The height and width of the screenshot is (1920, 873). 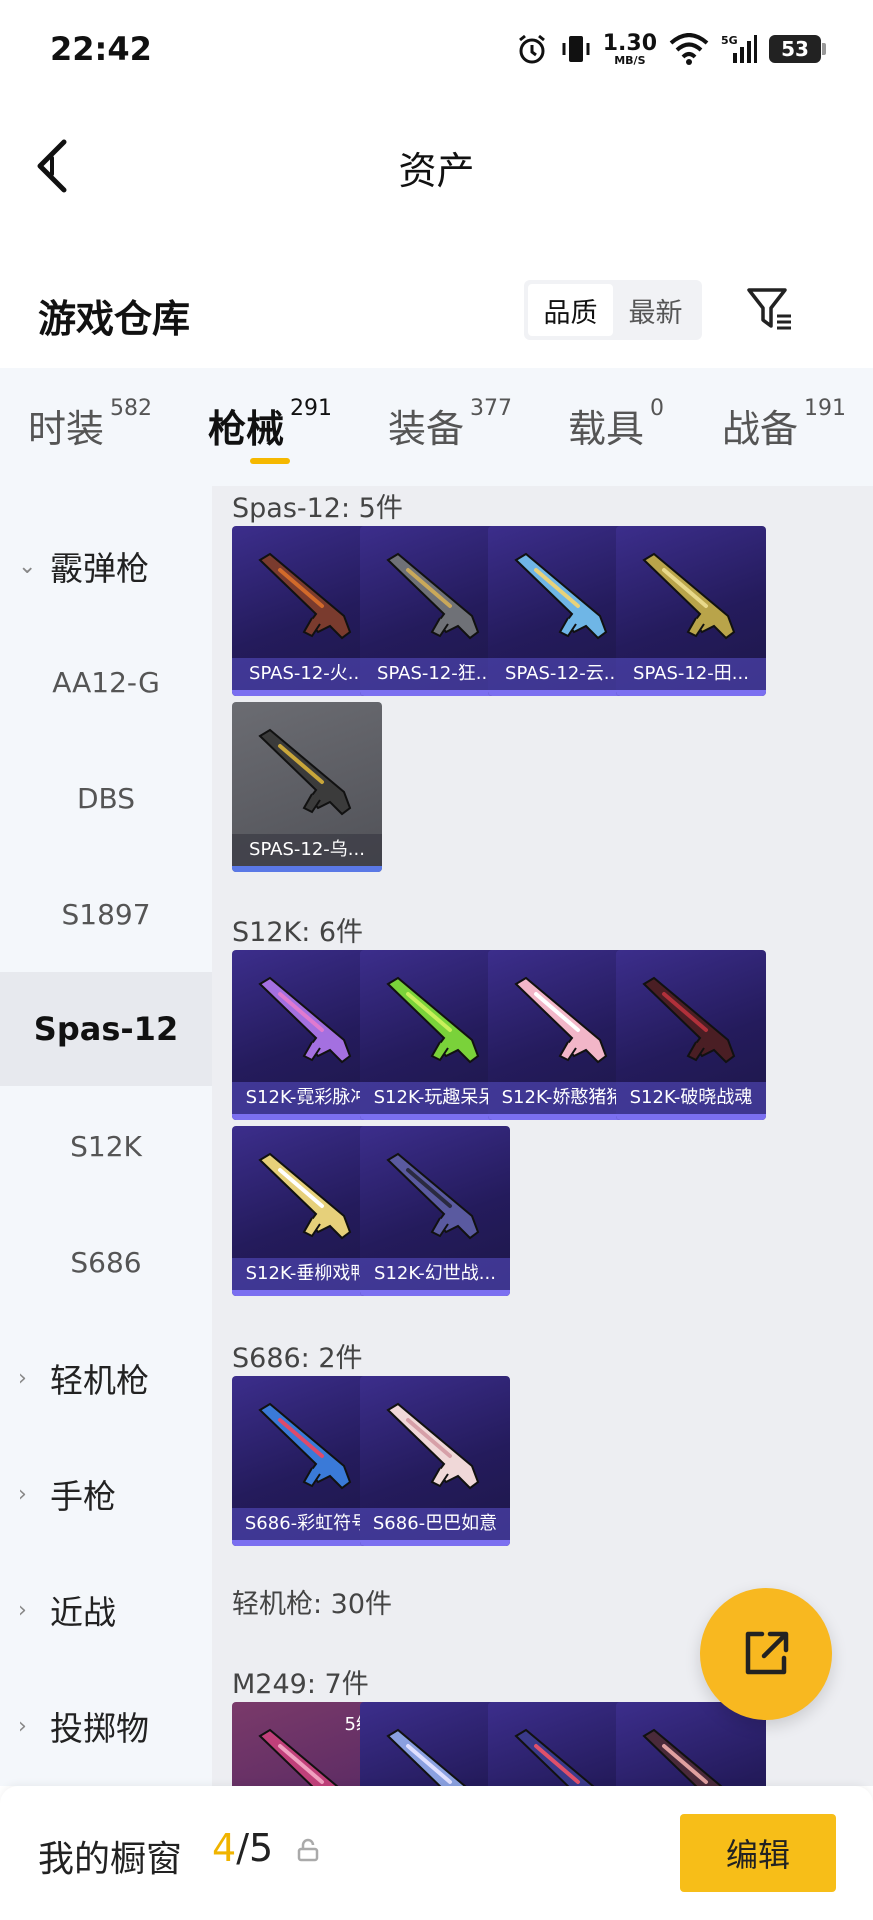 What do you see at coordinates (114, 319) in the screenshot?
I see `warehouse-title: 游戏仓库` at bounding box center [114, 319].